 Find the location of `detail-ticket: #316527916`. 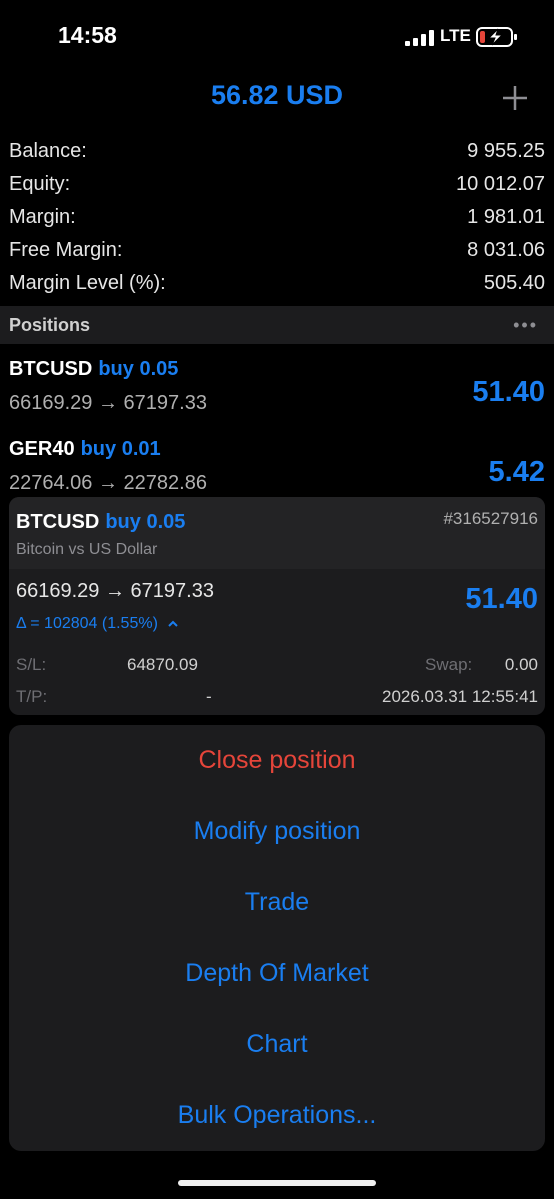

detail-ticket: #316527916 is located at coordinates (490, 518).